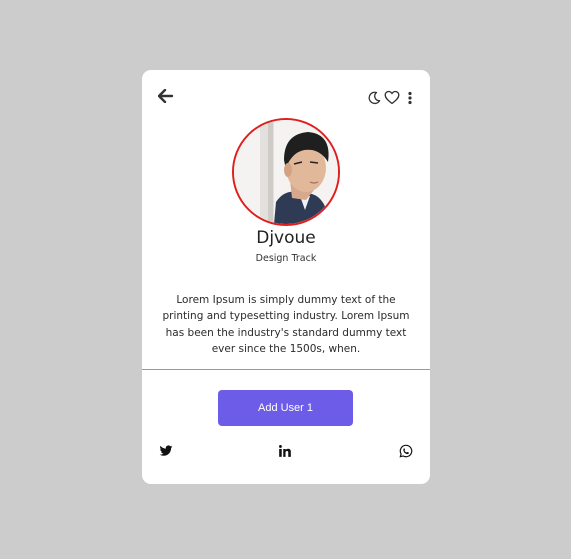 This screenshot has width=571, height=559. I want to click on back-icon, so click(166, 96).